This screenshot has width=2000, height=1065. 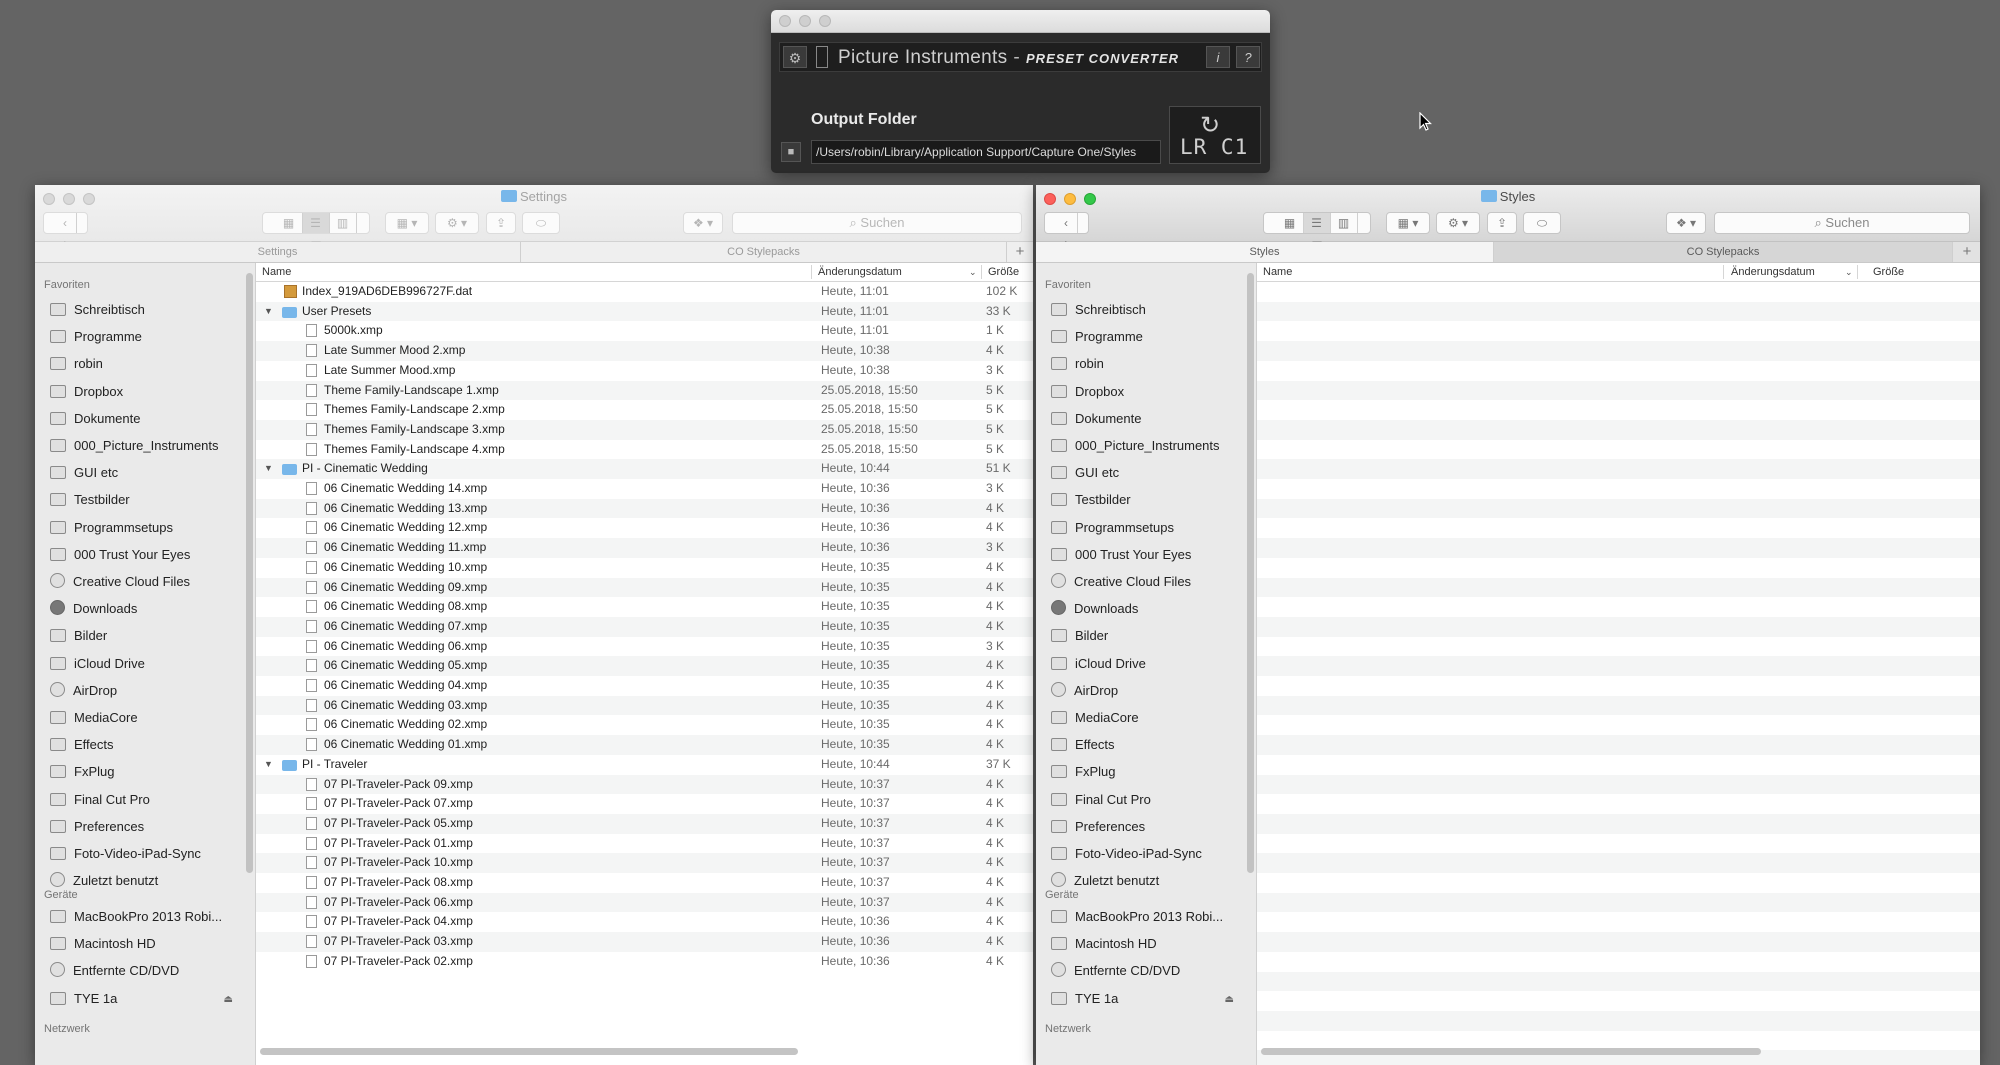 I want to click on sidebar-item: MediaCore, so click(x=94, y=718).